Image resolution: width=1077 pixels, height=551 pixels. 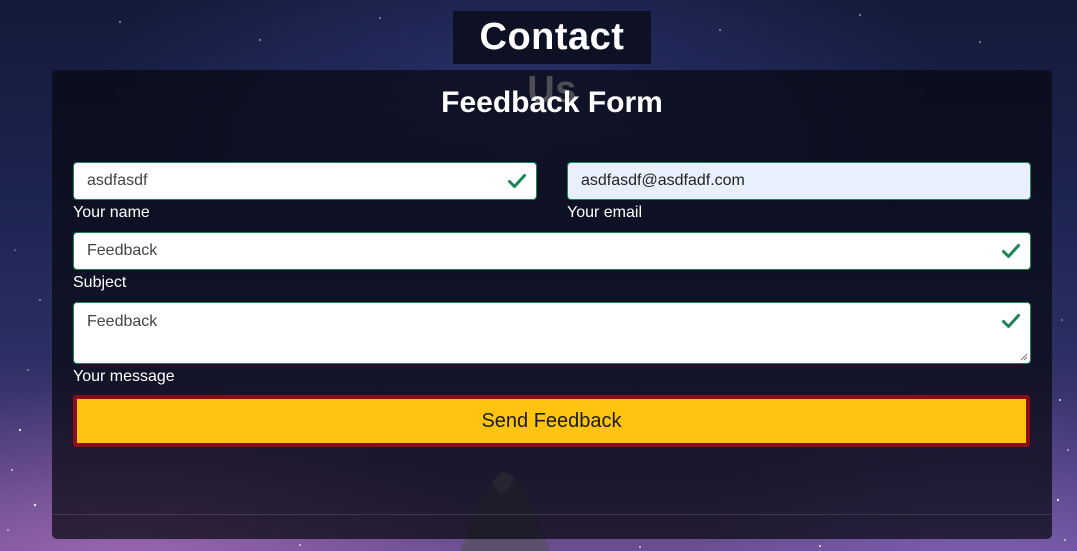 What do you see at coordinates (552, 61) in the screenshot?
I see `page-title: Contact Us` at bounding box center [552, 61].